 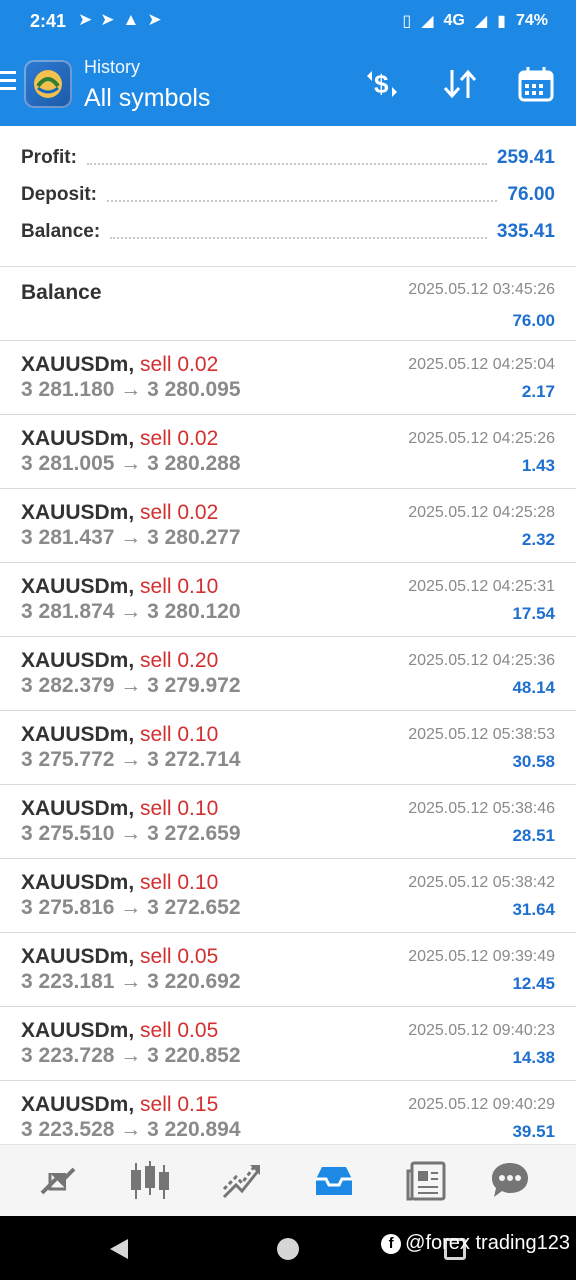 What do you see at coordinates (131, 1129) in the screenshot?
I see `trade-prices: 3 223.528 → 3 220.894` at bounding box center [131, 1129].